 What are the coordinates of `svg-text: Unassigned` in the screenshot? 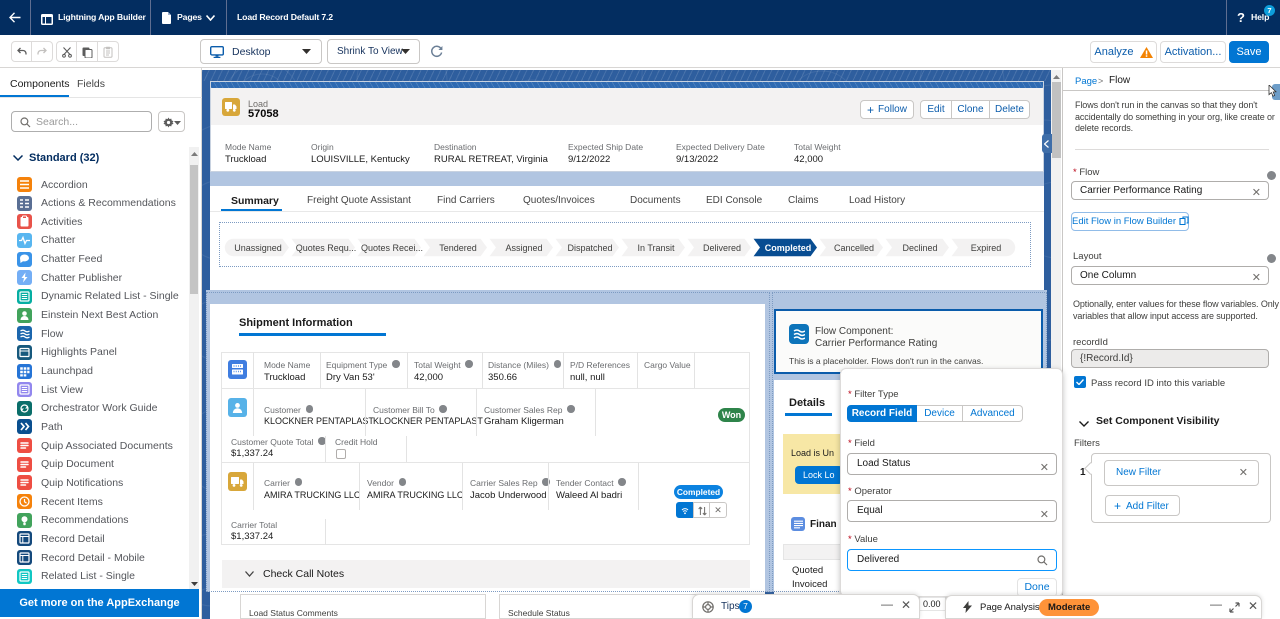 It's located at (258, 248).